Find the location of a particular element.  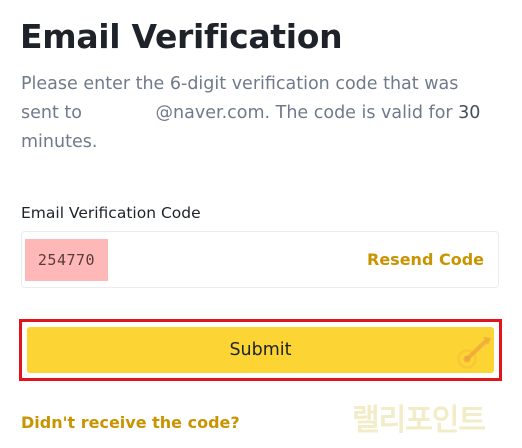

description-email-domain: @naver.com. The code is valid for is located at coordinates (307, 113).